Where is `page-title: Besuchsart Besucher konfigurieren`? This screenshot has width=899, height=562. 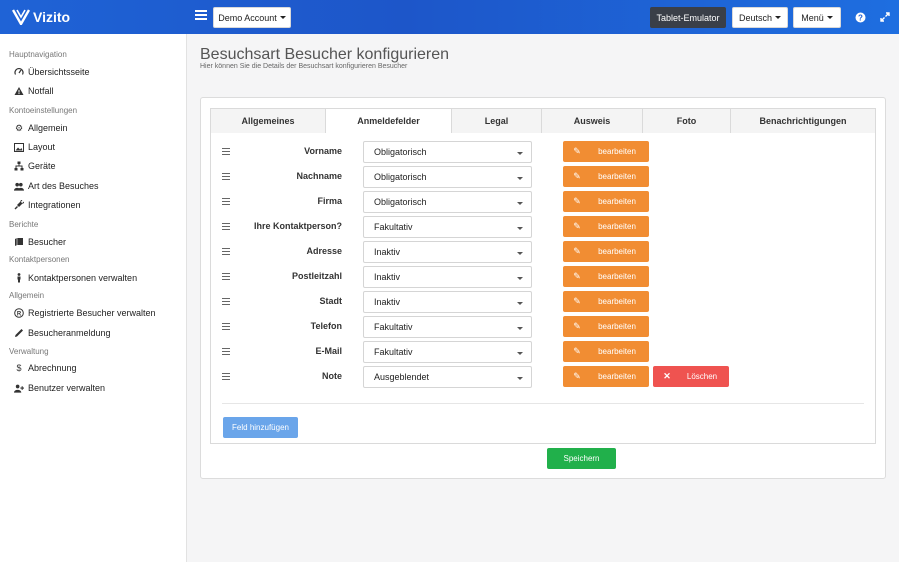
page-title: Besuchsart Besucher konfigurieren is located at coordinates (325, 54).